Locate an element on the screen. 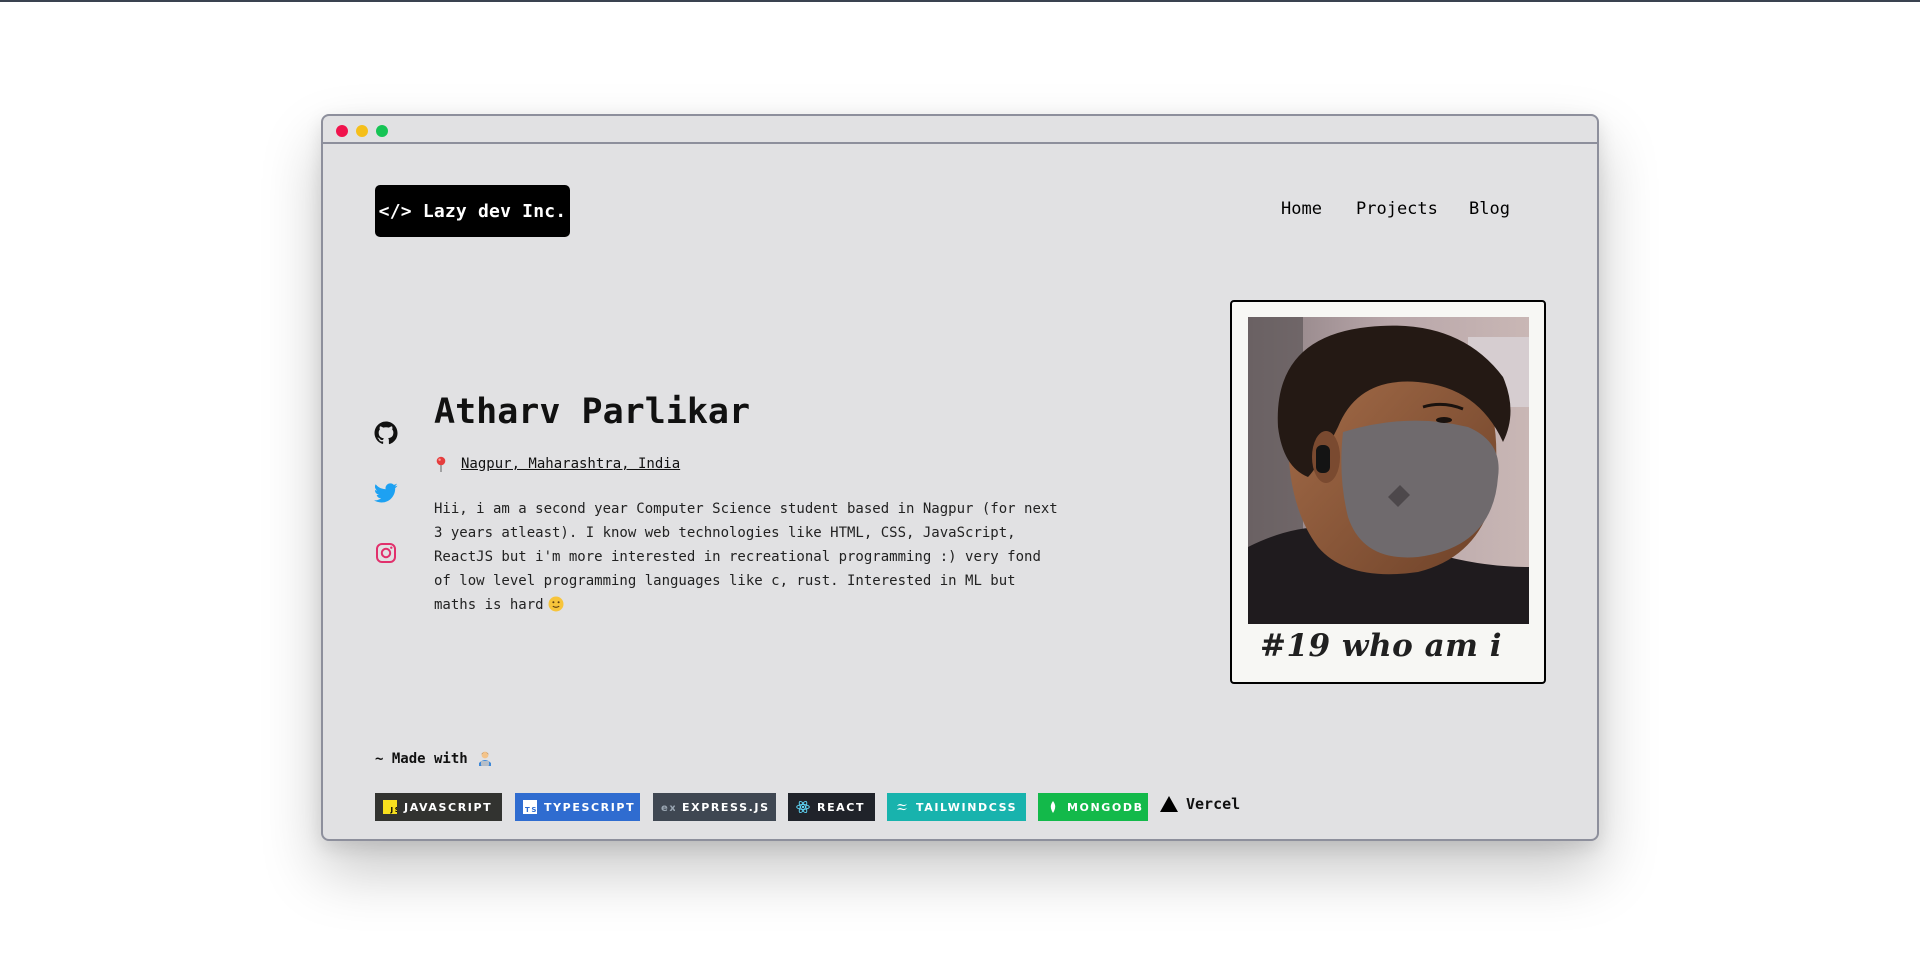 This screenshot has width=1920, height=974. page-top-border is located at coordinates (960, 1).